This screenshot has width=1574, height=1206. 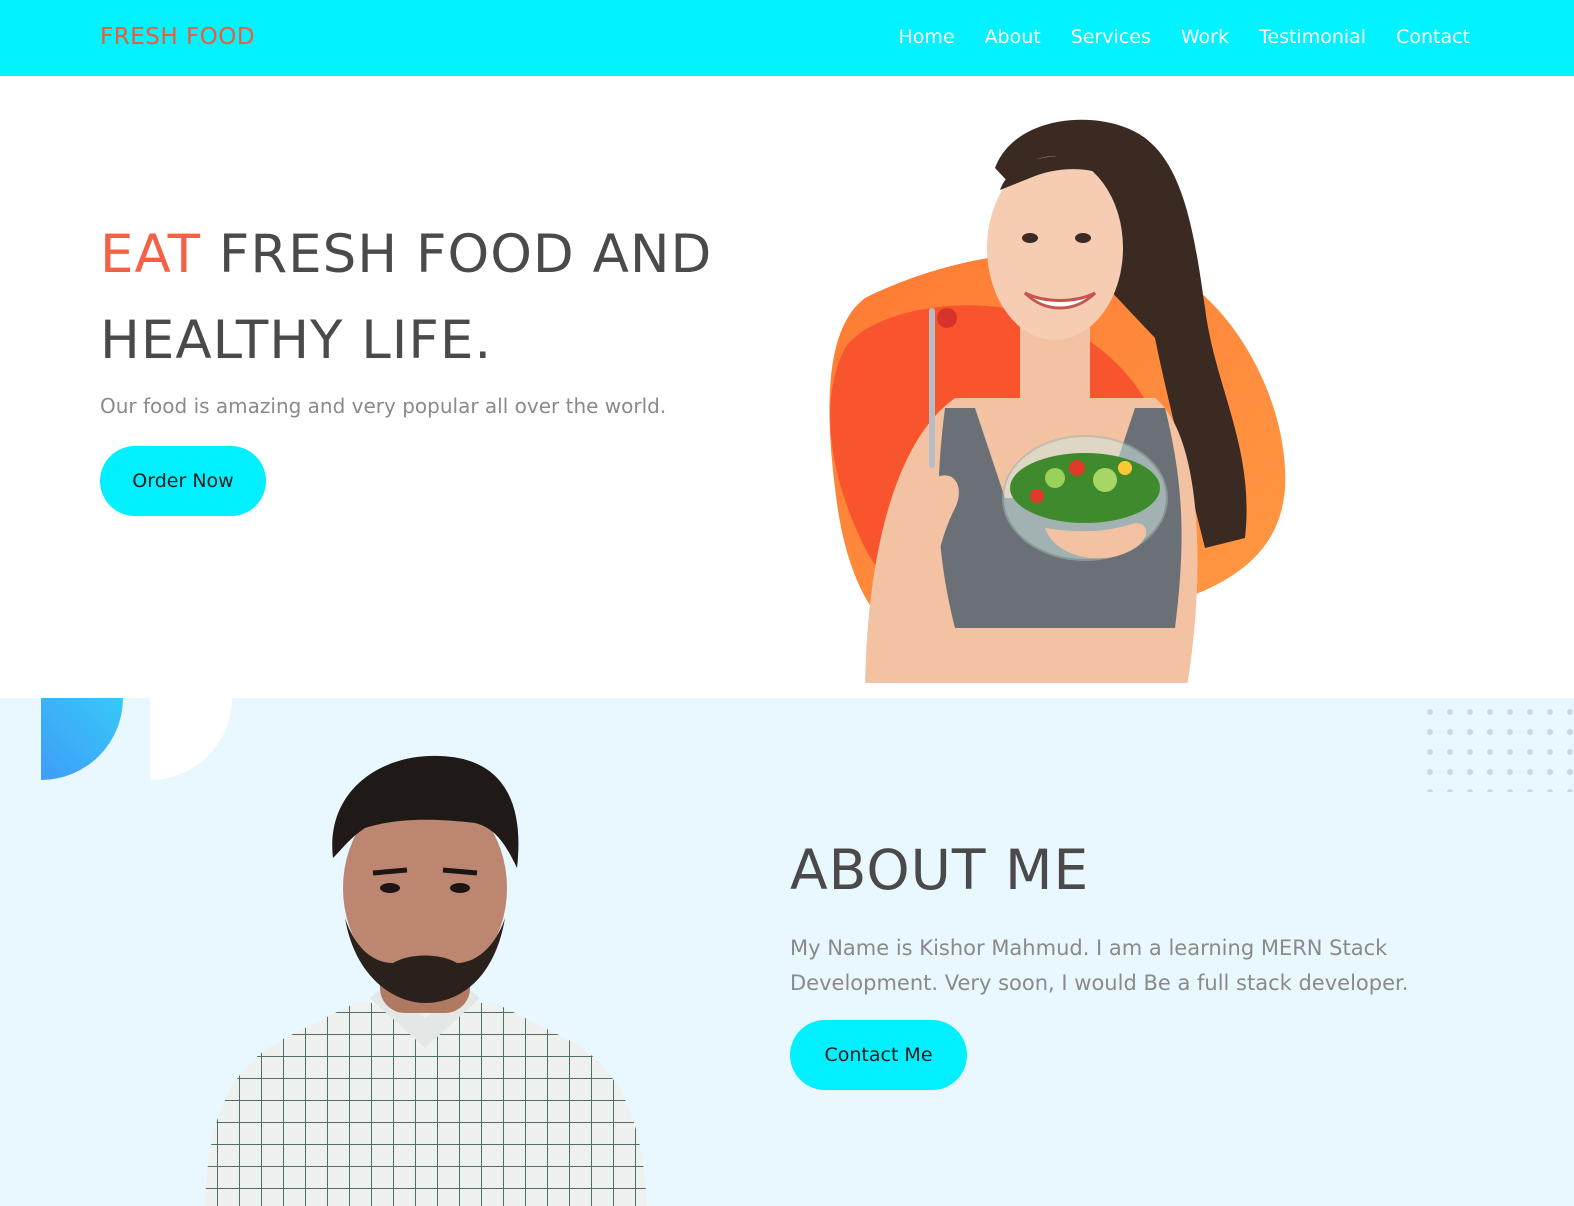 What do you see at coordinates (82, 739) in the screenshot?
I see `quarter-circle-decoration-blue` at bounding box center [82, 739].